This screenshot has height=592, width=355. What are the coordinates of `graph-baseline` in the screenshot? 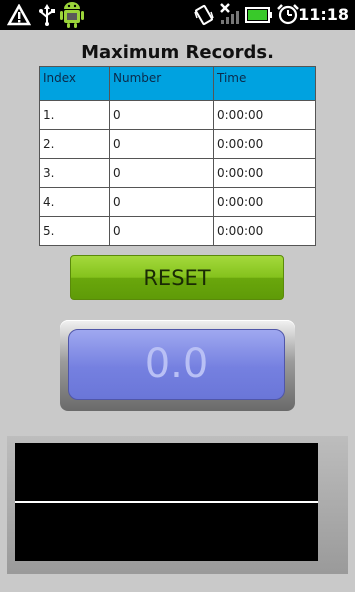 It's located at (166, 502).